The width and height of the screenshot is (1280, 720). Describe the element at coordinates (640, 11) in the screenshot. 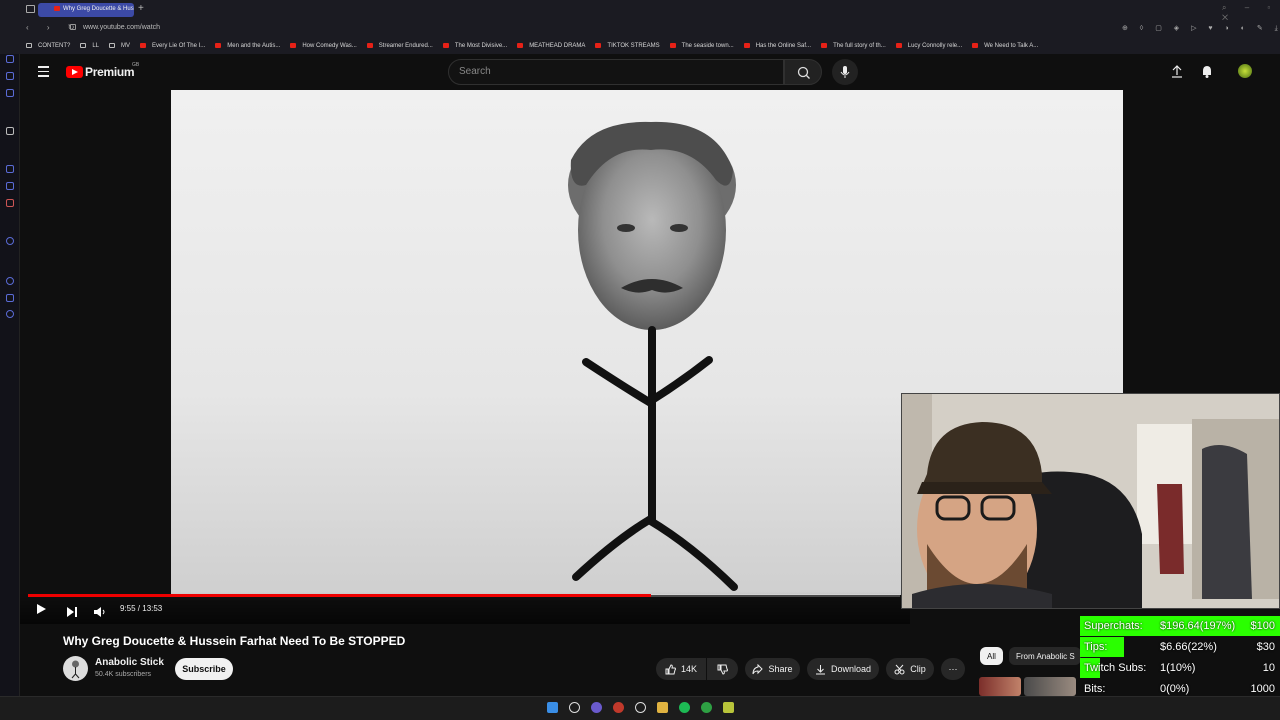

I see `tab-bar: Why Greg Doucette & Hus + ⌕ – ▫ ✕` at that location.